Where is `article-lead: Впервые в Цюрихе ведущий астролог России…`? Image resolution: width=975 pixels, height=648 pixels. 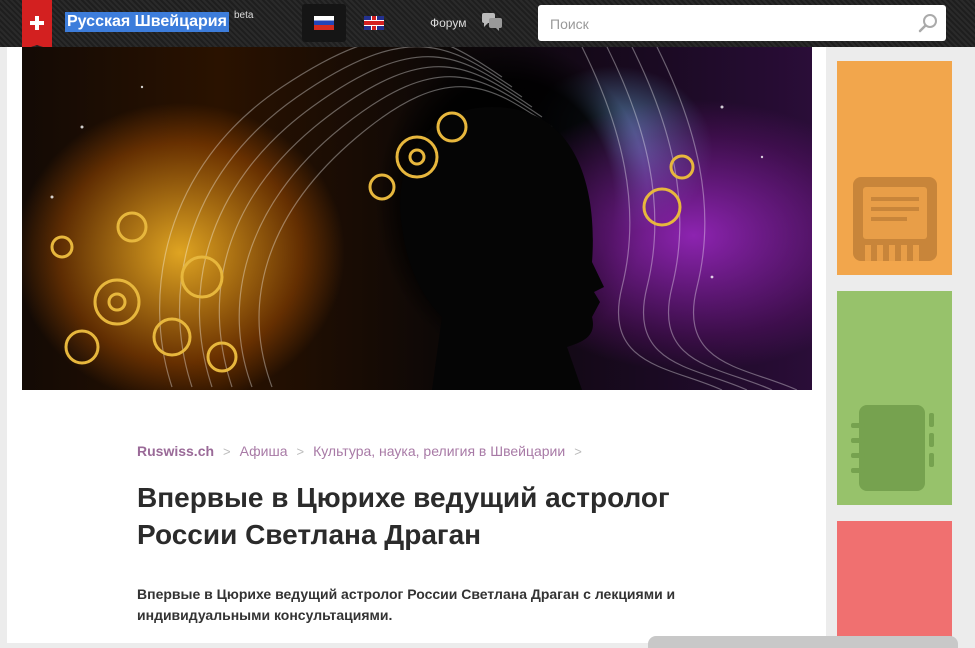
article-lead: Впервые в Цюрихе ведущий астролог России… is located at coordinates (406, 604).